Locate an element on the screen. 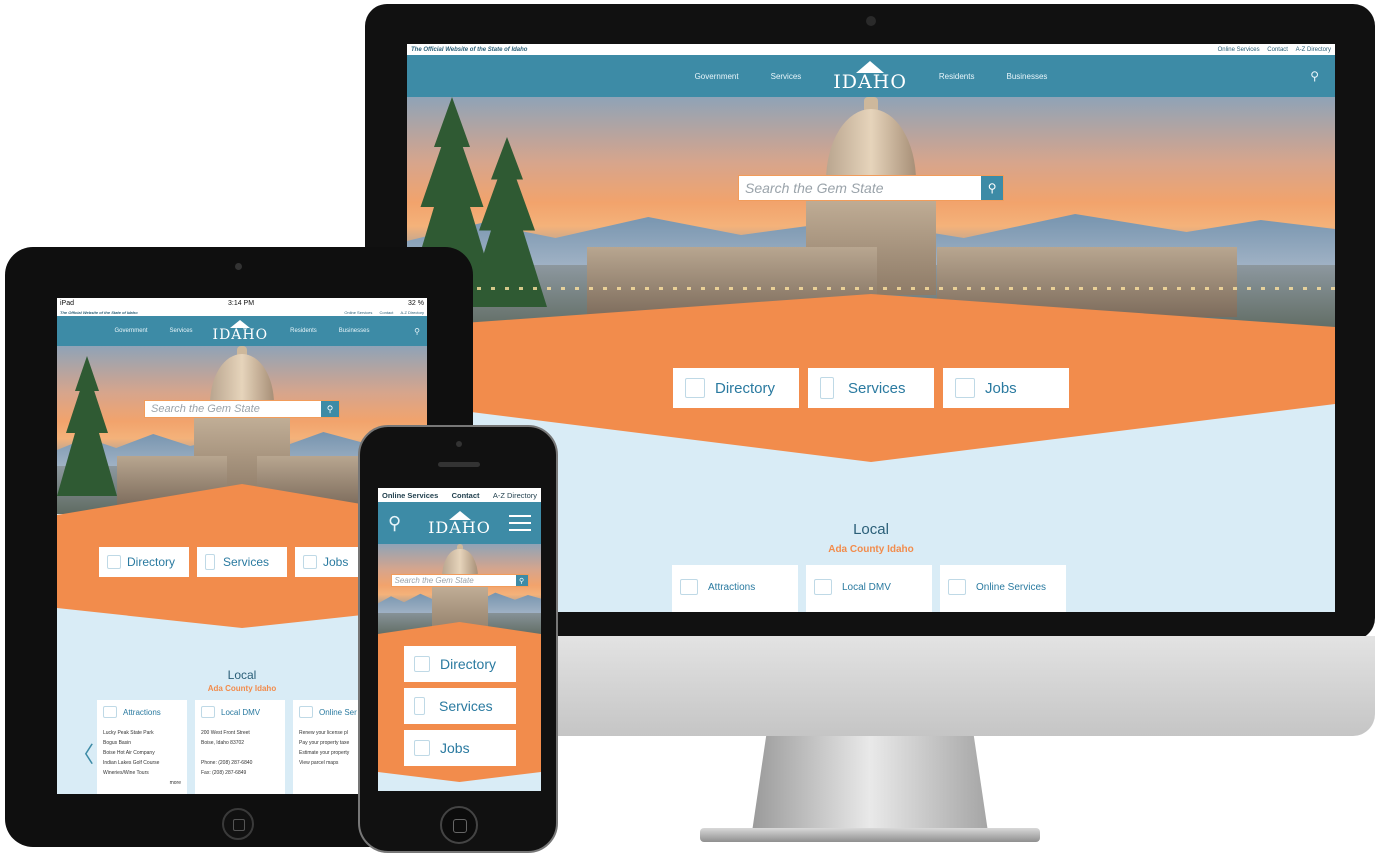 This screenshot has height=853, width=1380. imac-foot is located at coordinates (870, 835).